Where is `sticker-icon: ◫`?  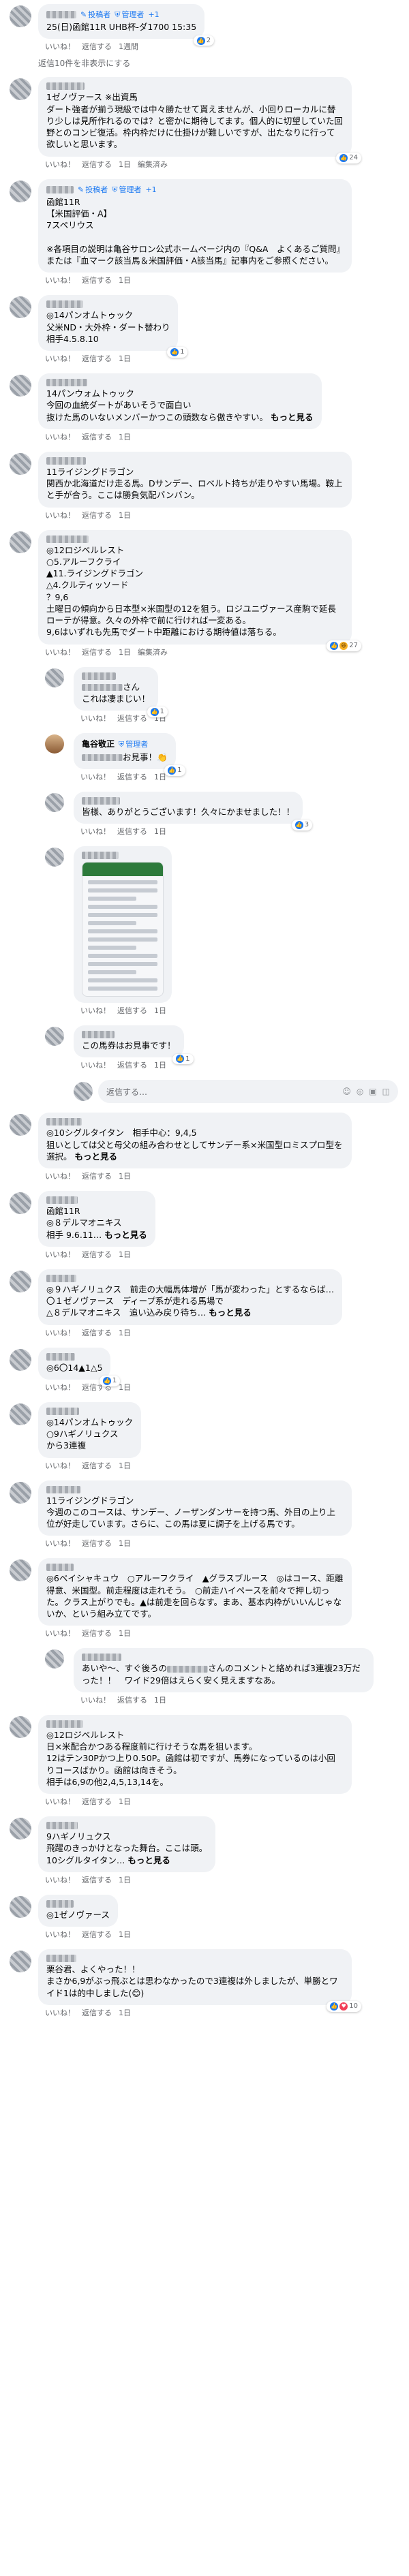
sticker-icon: ◫ is located at coordinates (386, 1091).